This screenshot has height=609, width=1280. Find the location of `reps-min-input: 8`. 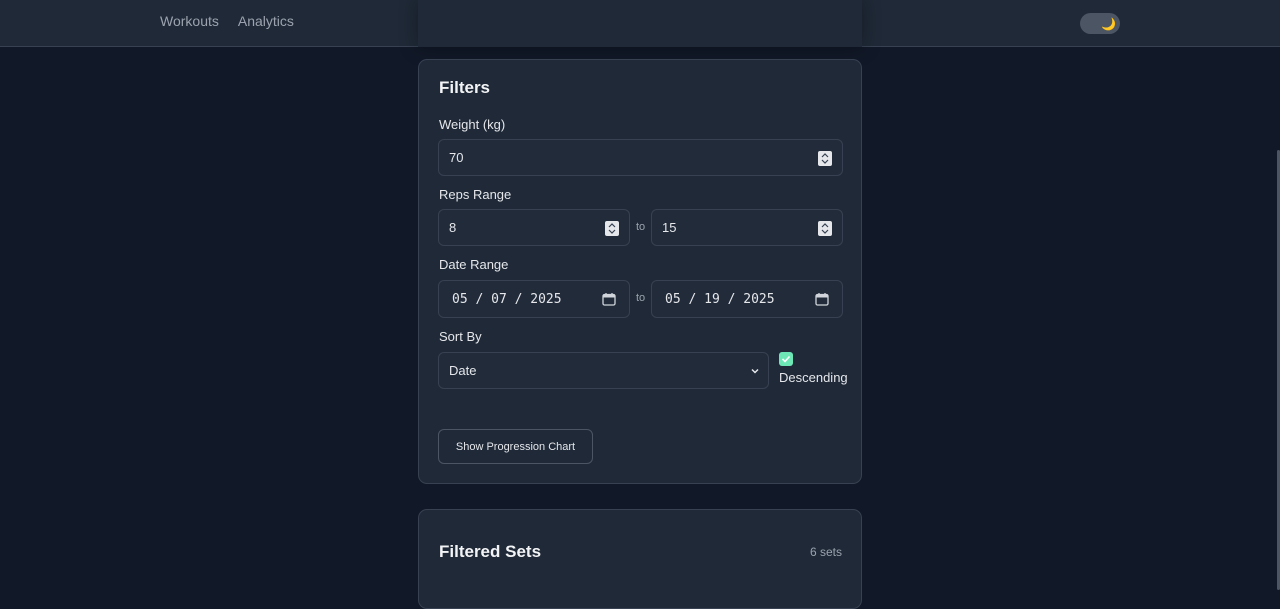

reps-min-input: 8 is located at coordinates (534, 227).